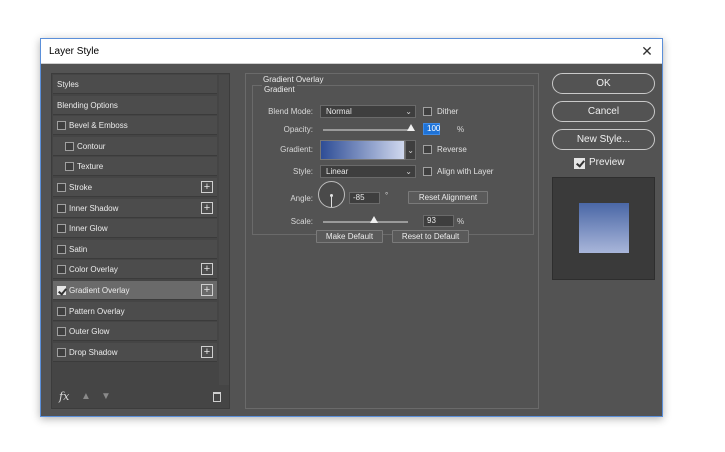 Image resolution: width=725 pixels, height=452 pixels. What do you see at coordinates (141, 397) in the screenshot?
I see `sidebar-footer: fx ▲ ▼` at bounding box center [141, 397].